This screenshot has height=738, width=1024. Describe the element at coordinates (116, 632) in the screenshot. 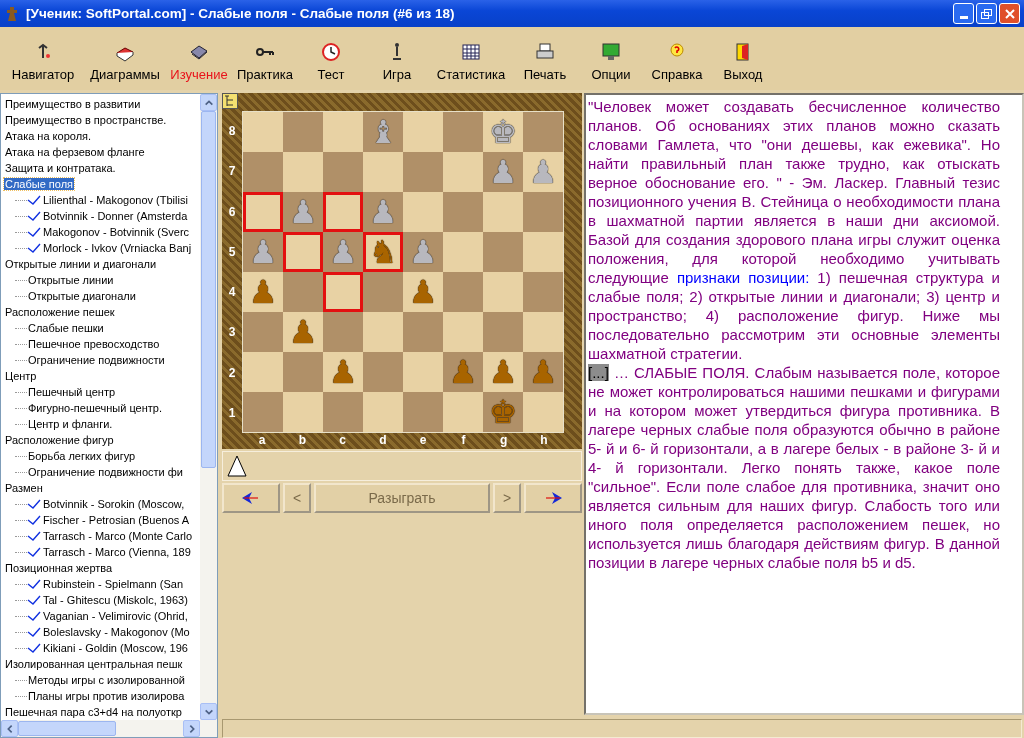

I see `tree-item: Boleslavsky - Makogonov (Mo` at that location.